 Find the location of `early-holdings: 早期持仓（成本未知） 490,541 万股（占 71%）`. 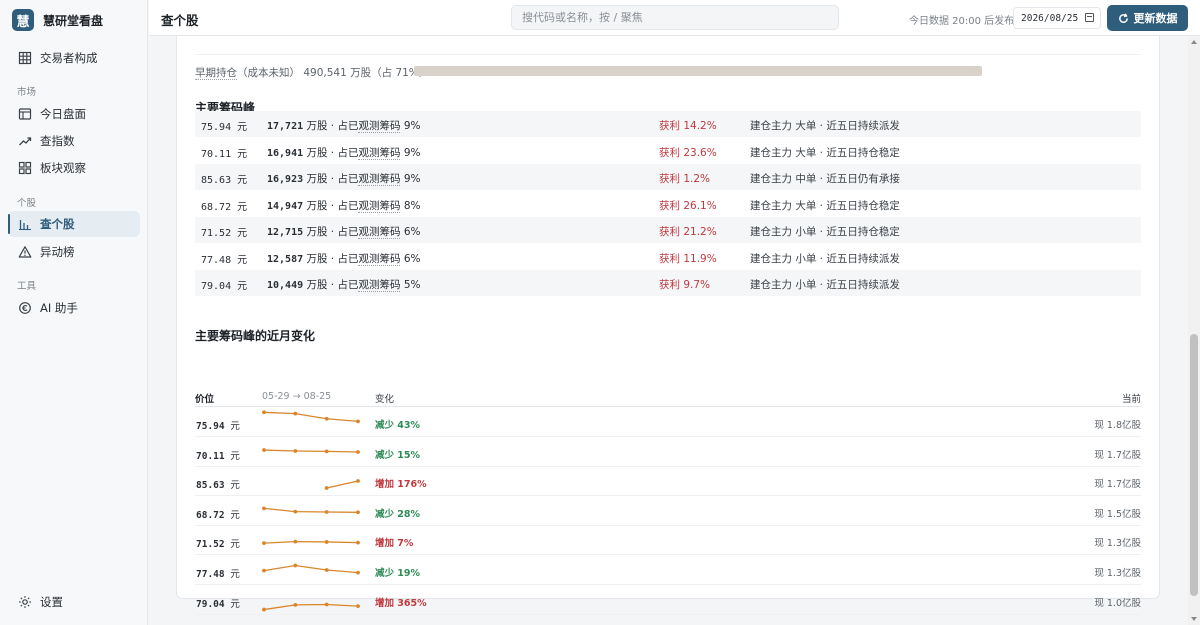

early-holdings: 早期持仓（成本未知） 490,541 万股（占 71%） is located at coordinates (312, 72).